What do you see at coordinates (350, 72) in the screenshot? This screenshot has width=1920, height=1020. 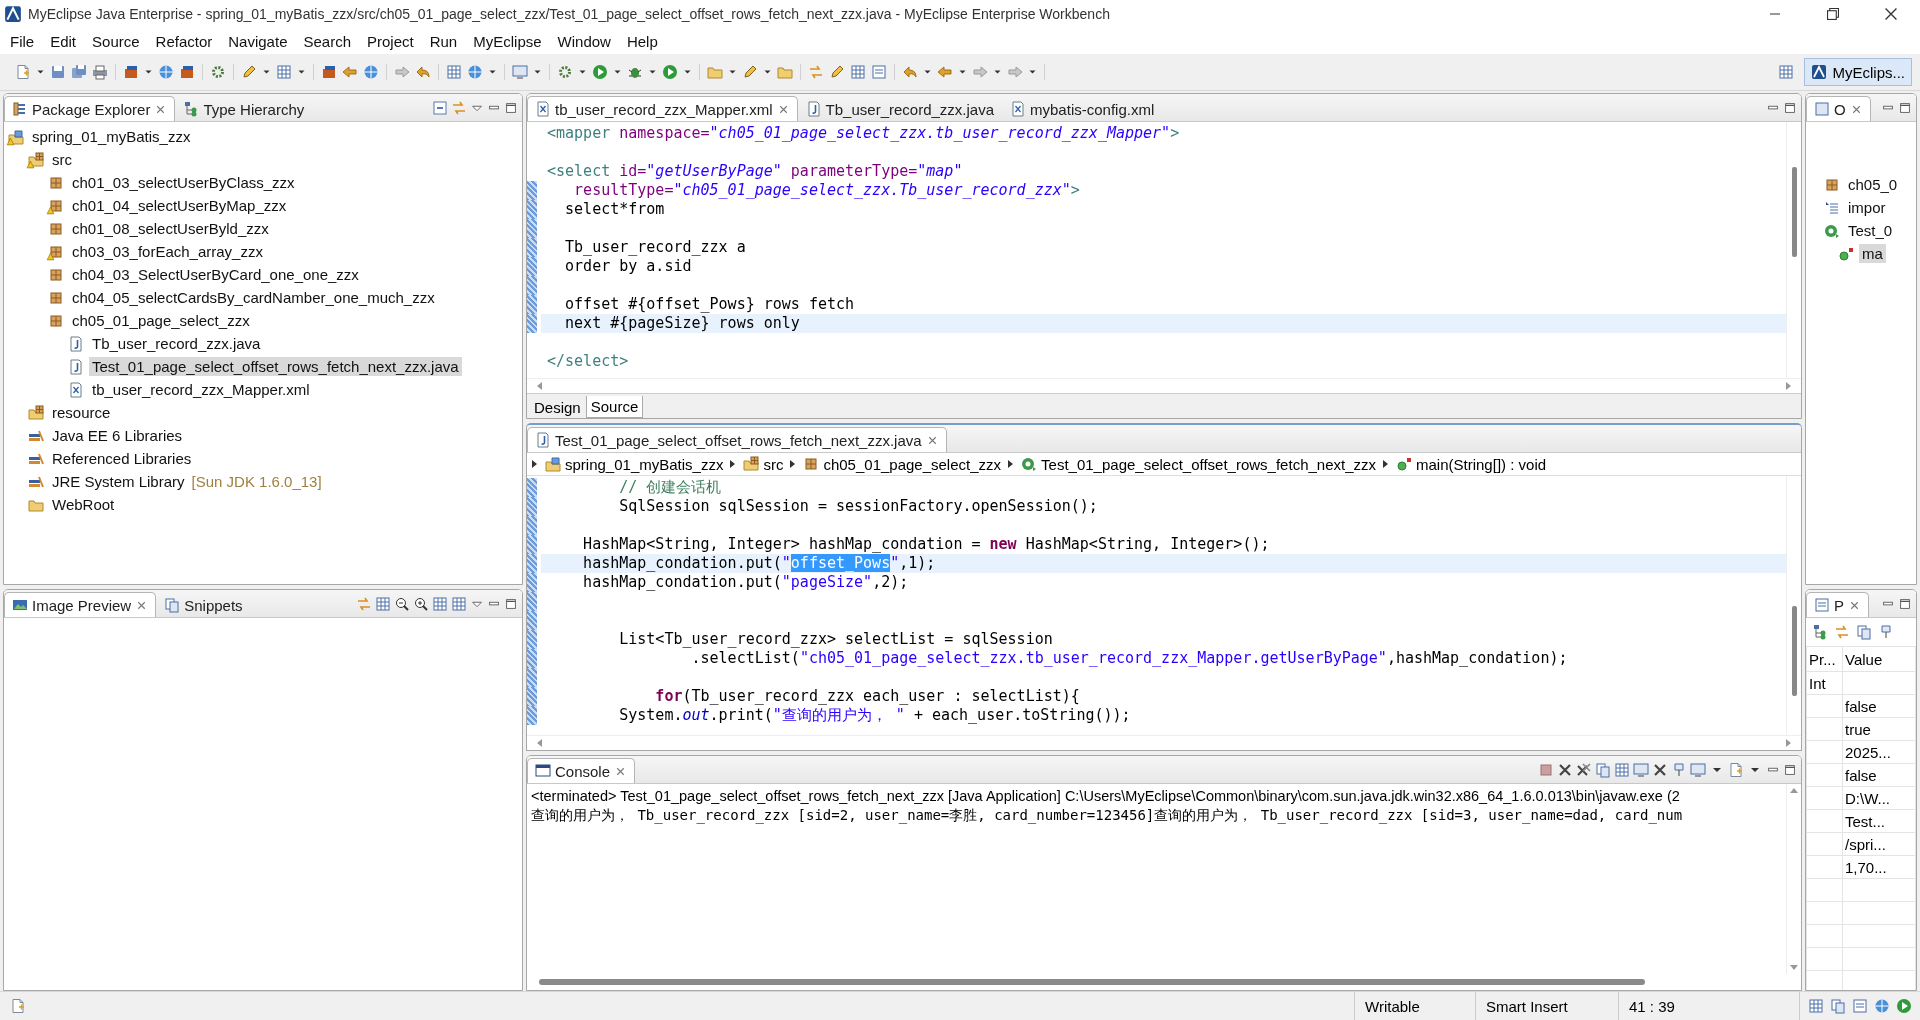 I see `back-arrow-icon` at bounding box center [350, 72].